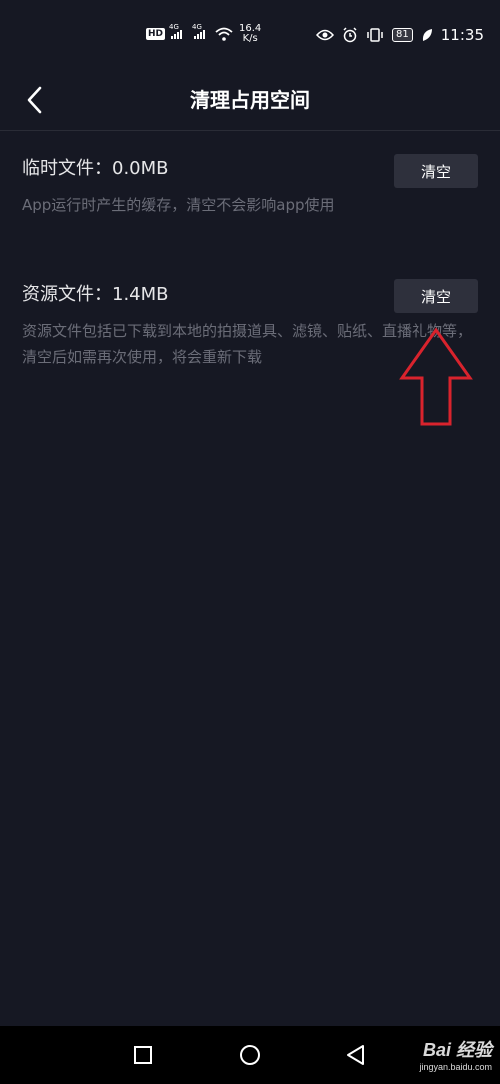 The height and width of the screenshot is (1084, 500). Describe the element at coordinates (455, 1067) in the screenshot. I see `watermark-url: jingyan.baidu.com` at that location.